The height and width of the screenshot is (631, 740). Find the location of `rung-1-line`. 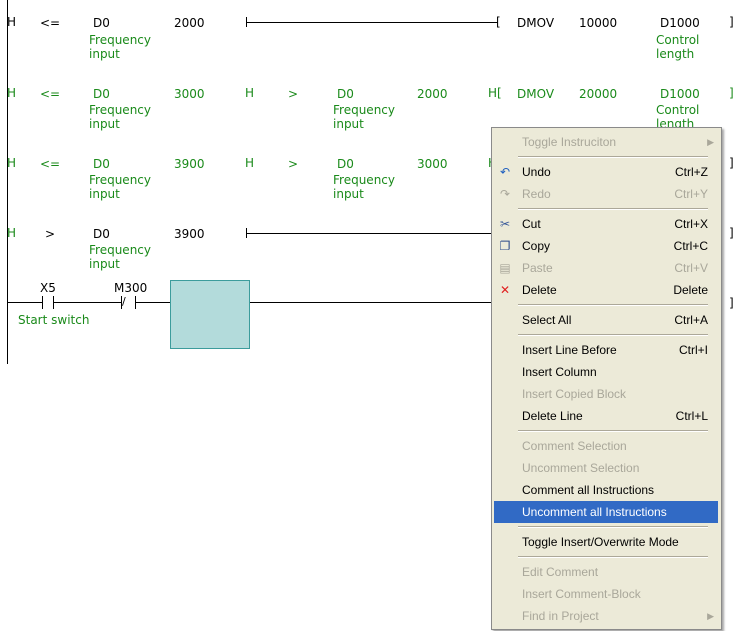

rung-1-line is located at coordinates (372, 22).